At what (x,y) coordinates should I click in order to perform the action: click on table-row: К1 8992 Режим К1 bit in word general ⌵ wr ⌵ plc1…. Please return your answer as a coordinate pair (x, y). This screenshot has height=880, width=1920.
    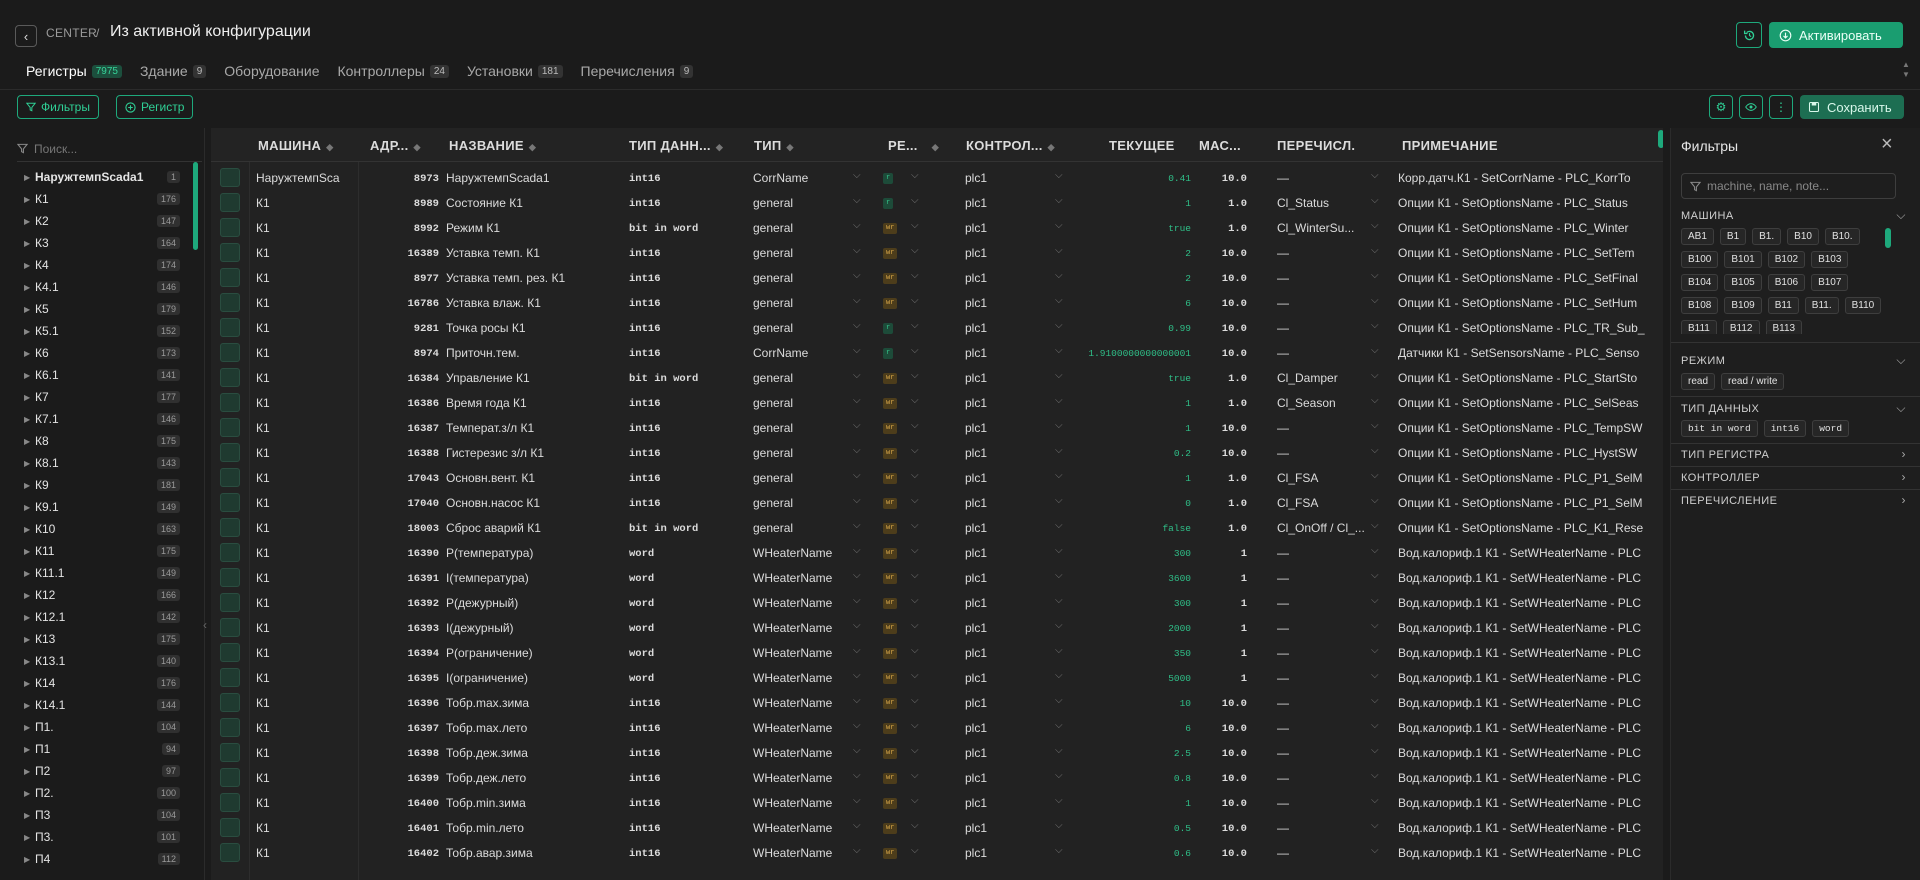
    Looking at the image, I should click on (937, 227).